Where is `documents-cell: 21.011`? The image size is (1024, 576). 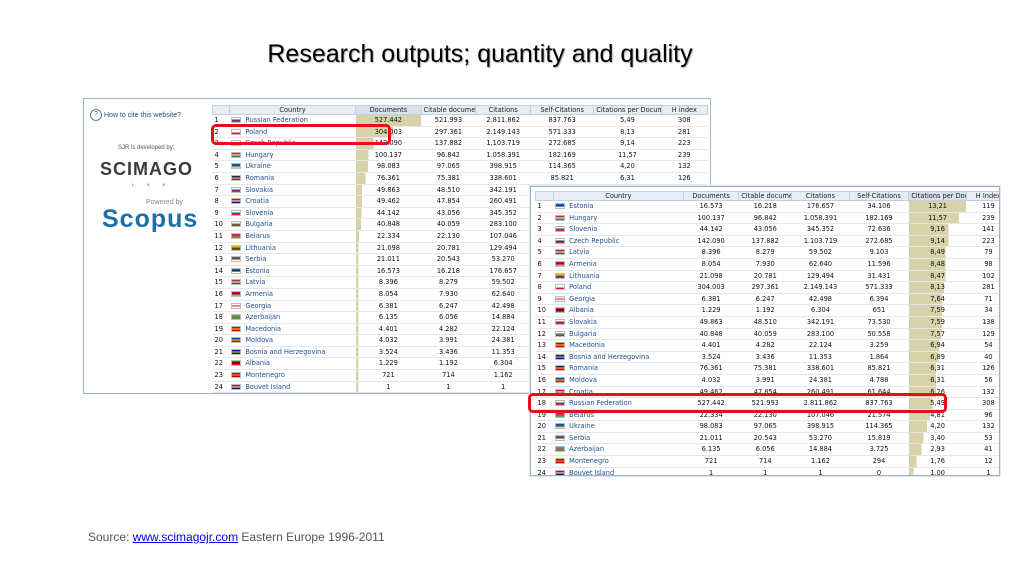 documents-cell: 21.011 is located at coordinates (711, 438).